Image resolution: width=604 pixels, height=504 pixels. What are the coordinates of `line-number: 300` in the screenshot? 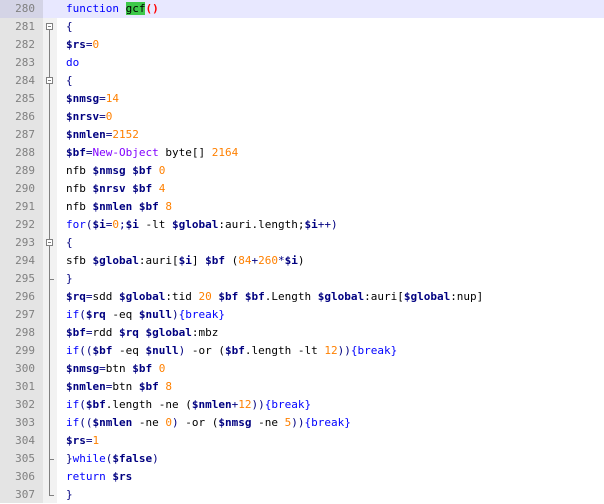 It's located at (25, 368).